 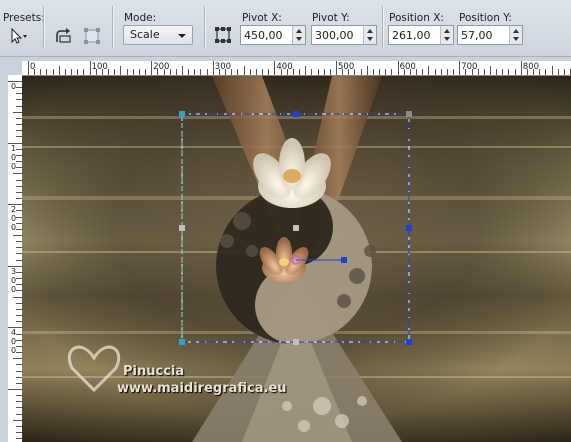 What do you see at coordinates (13, 210) in the screenshot?
I see `ruler-label: 2` at bounding box center [13, 210].